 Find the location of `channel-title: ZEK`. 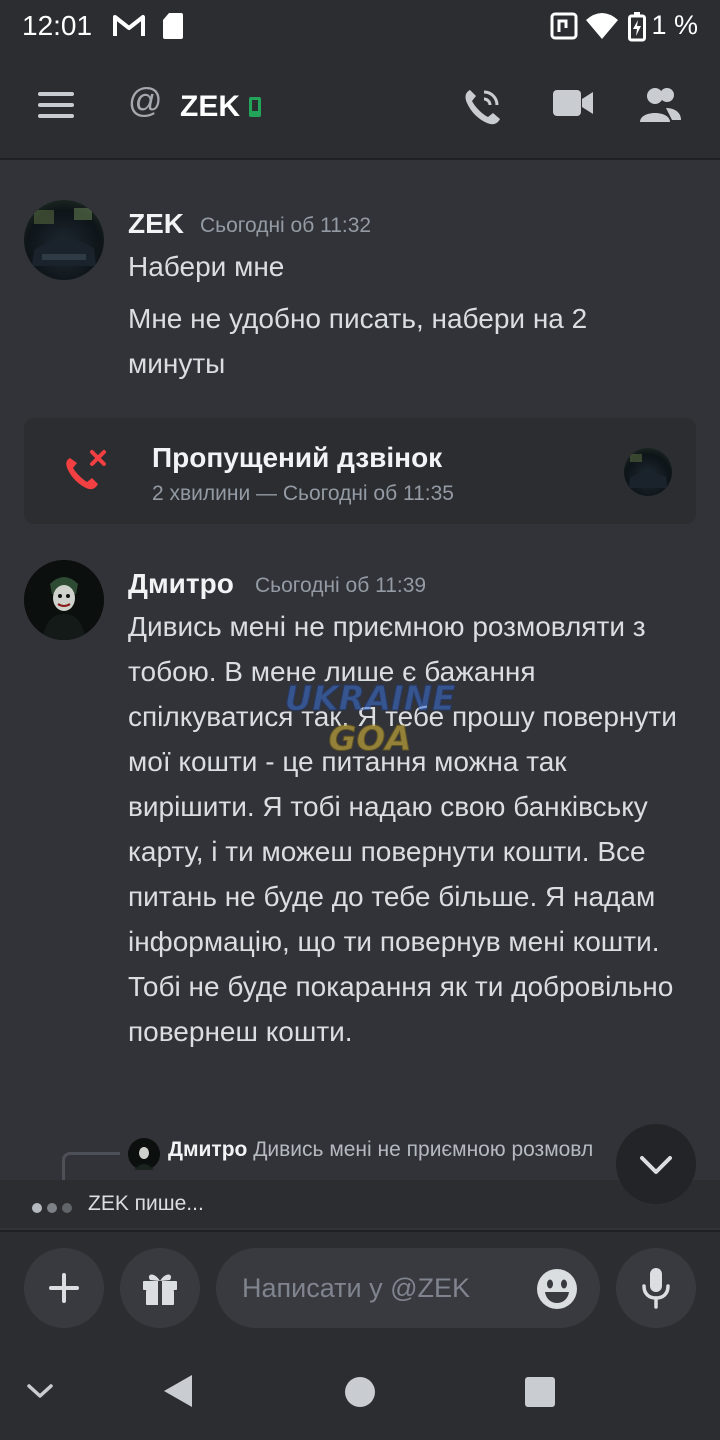

channel-title: ZEK is located at coordinates (210, 107).